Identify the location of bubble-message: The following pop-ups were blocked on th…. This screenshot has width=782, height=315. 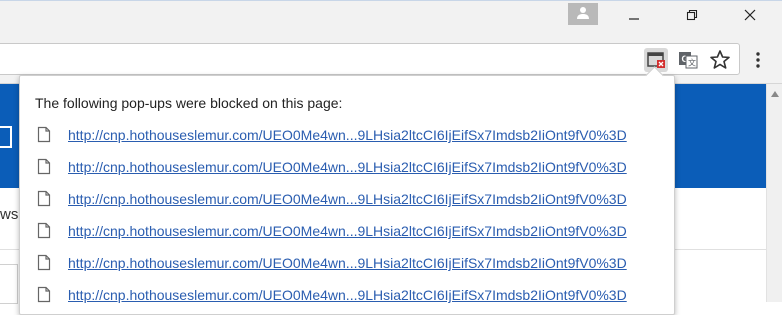
(189, 103).